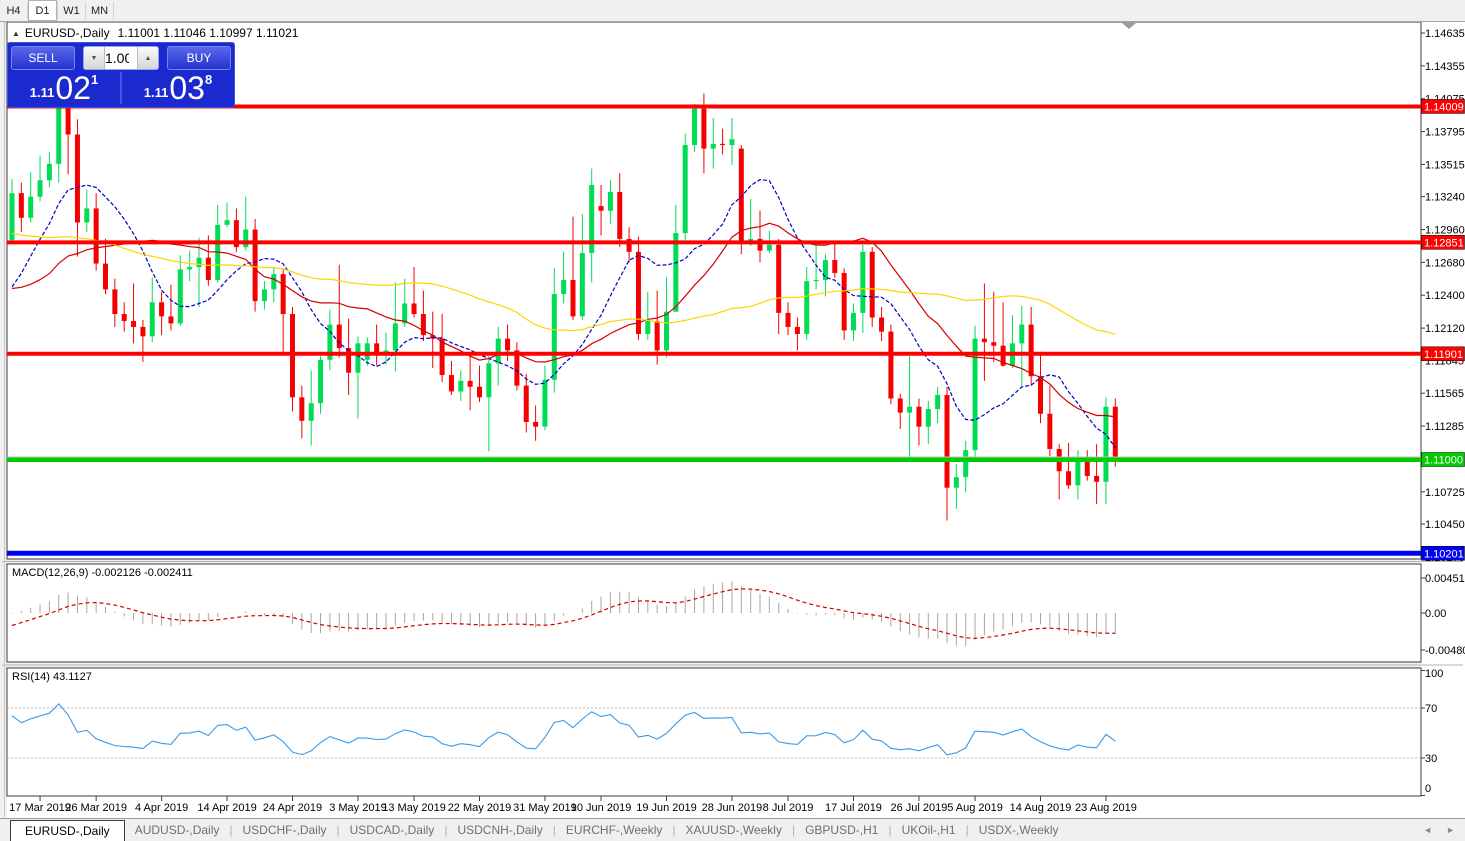  What do you see at coordinates (1435, 614) in the screenshot?
I see `macd-tick-label: 0.00` at bounding box center [1435, 614].